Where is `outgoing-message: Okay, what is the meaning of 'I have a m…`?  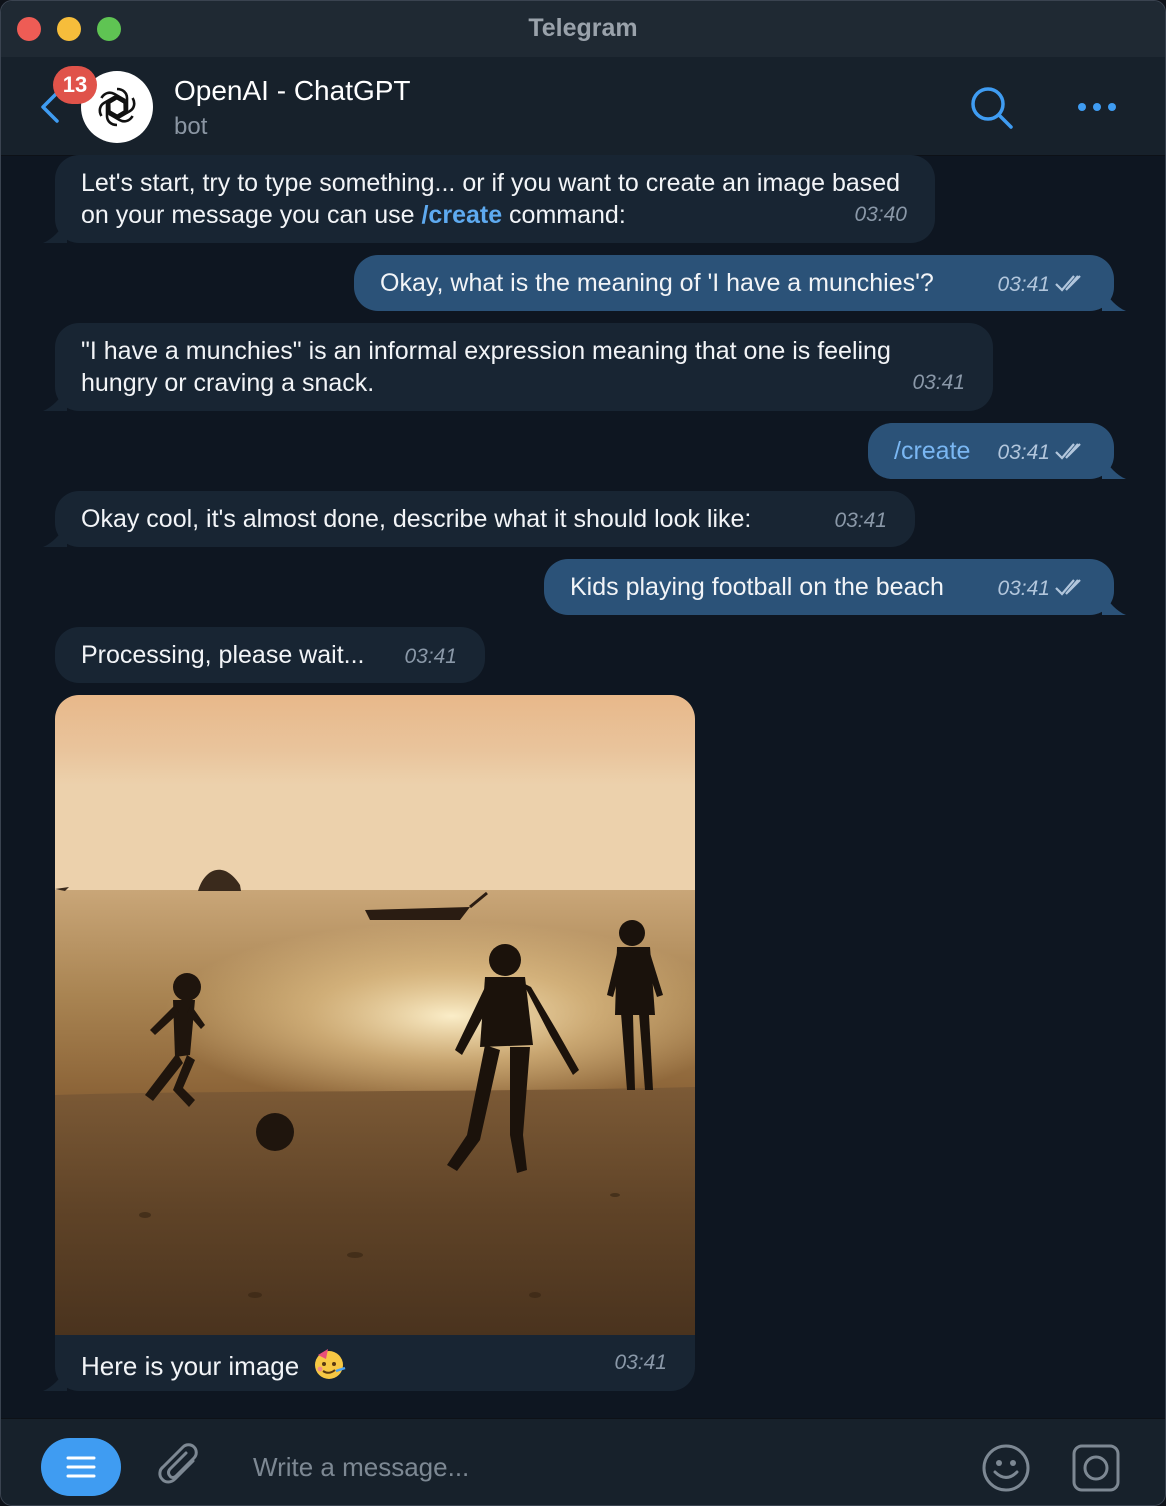
outgoing-message: Okay, what is the meaning of 'I have a m… is located at coordinates (734, 283).